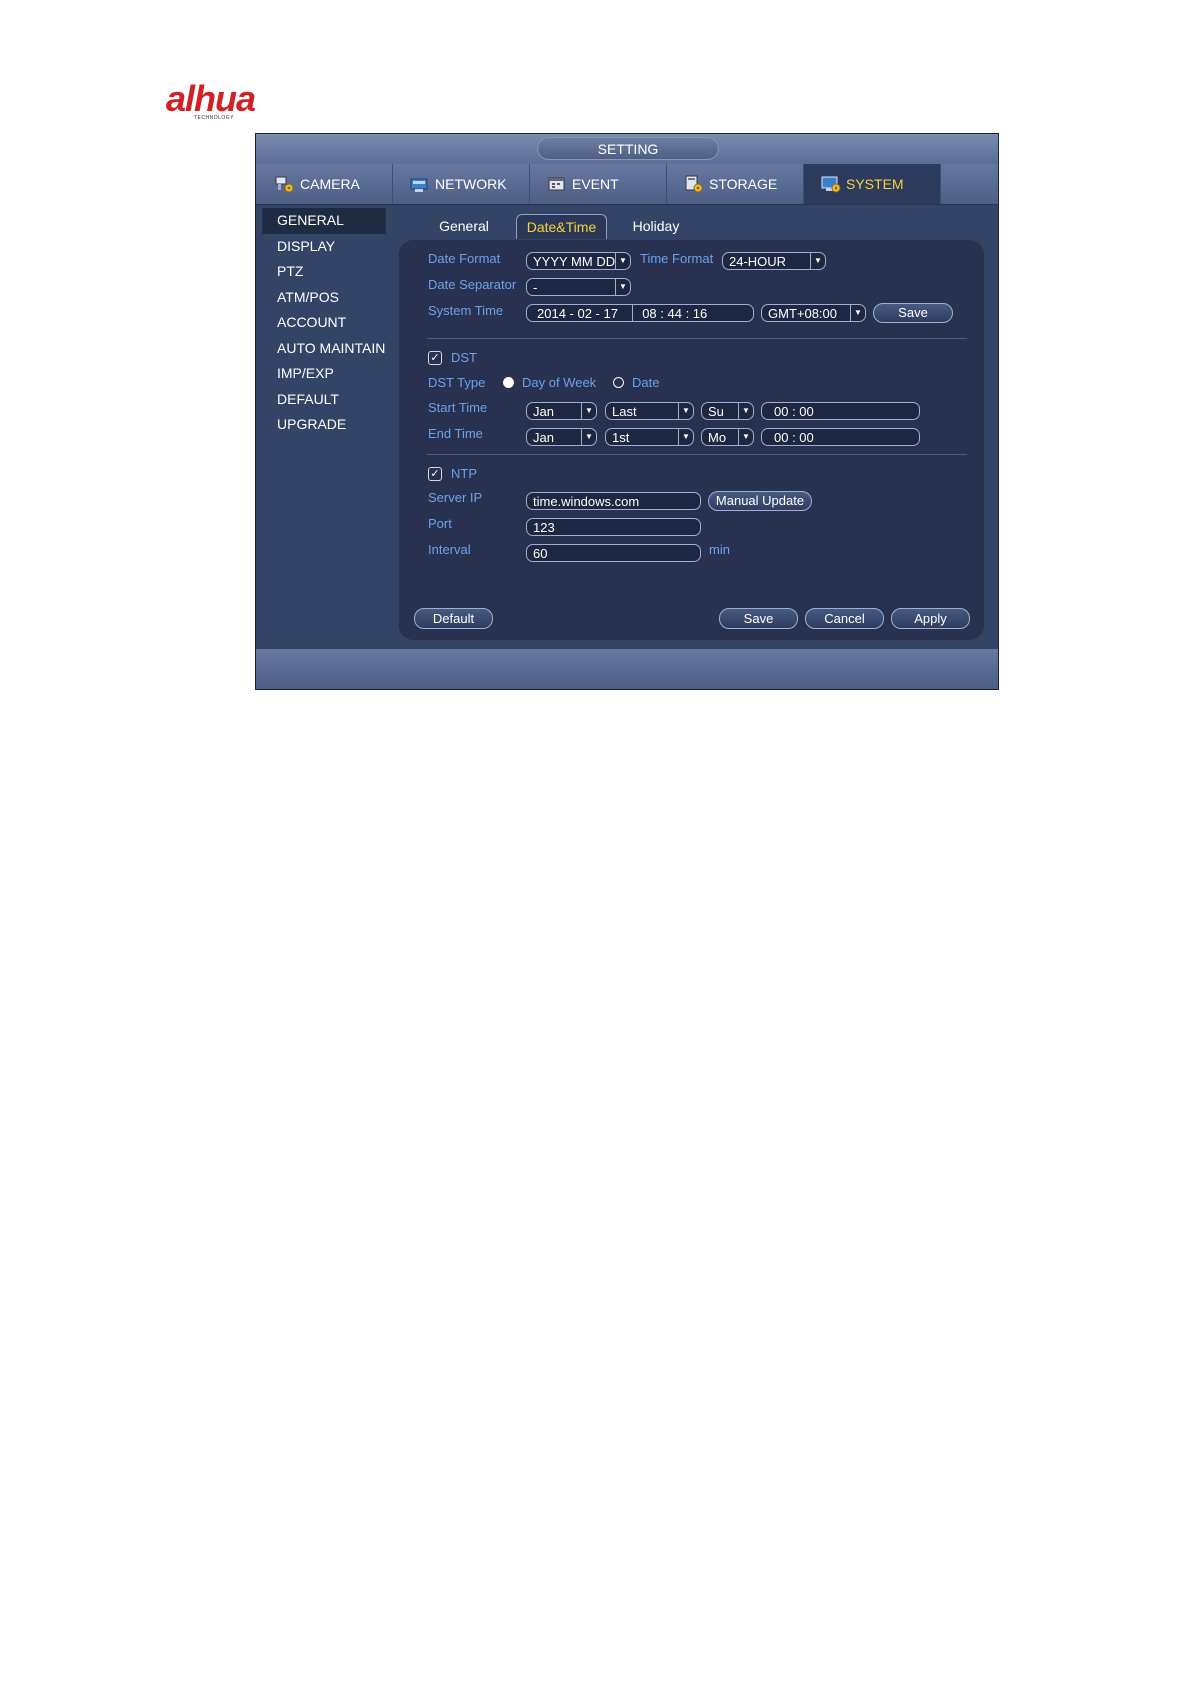 Image resolution: width=1190 pixels, height=1684 pixels. Describe the element at coordinates (559, 382) in the screenshot. I see `day-of-week-label: Day of Week` at that location.